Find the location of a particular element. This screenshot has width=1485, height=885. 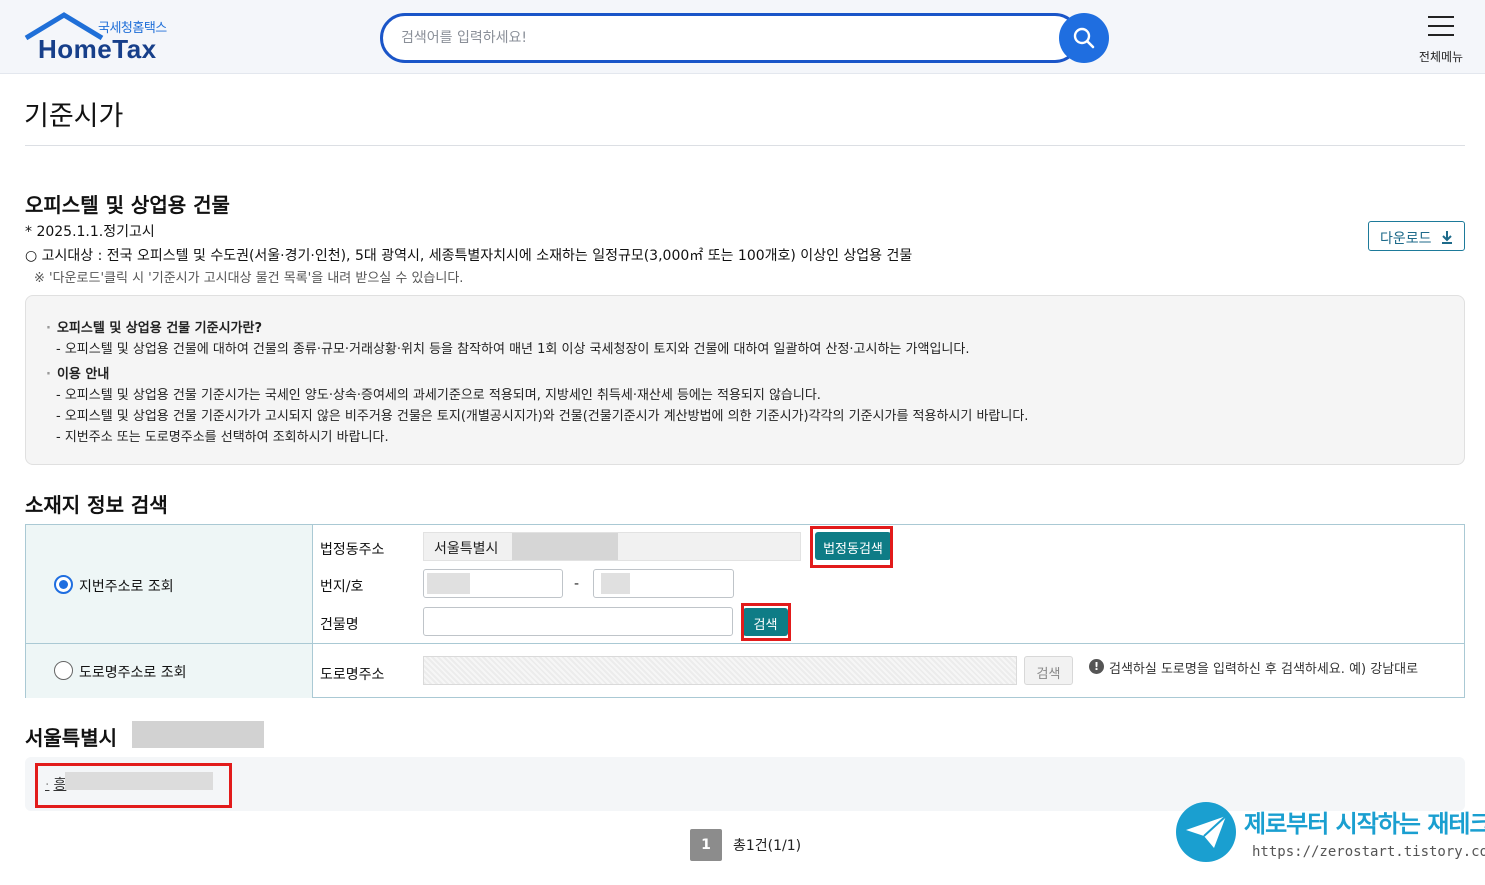

full-menu-label: 전체메뉴 is located at coordinates (1441, 57).